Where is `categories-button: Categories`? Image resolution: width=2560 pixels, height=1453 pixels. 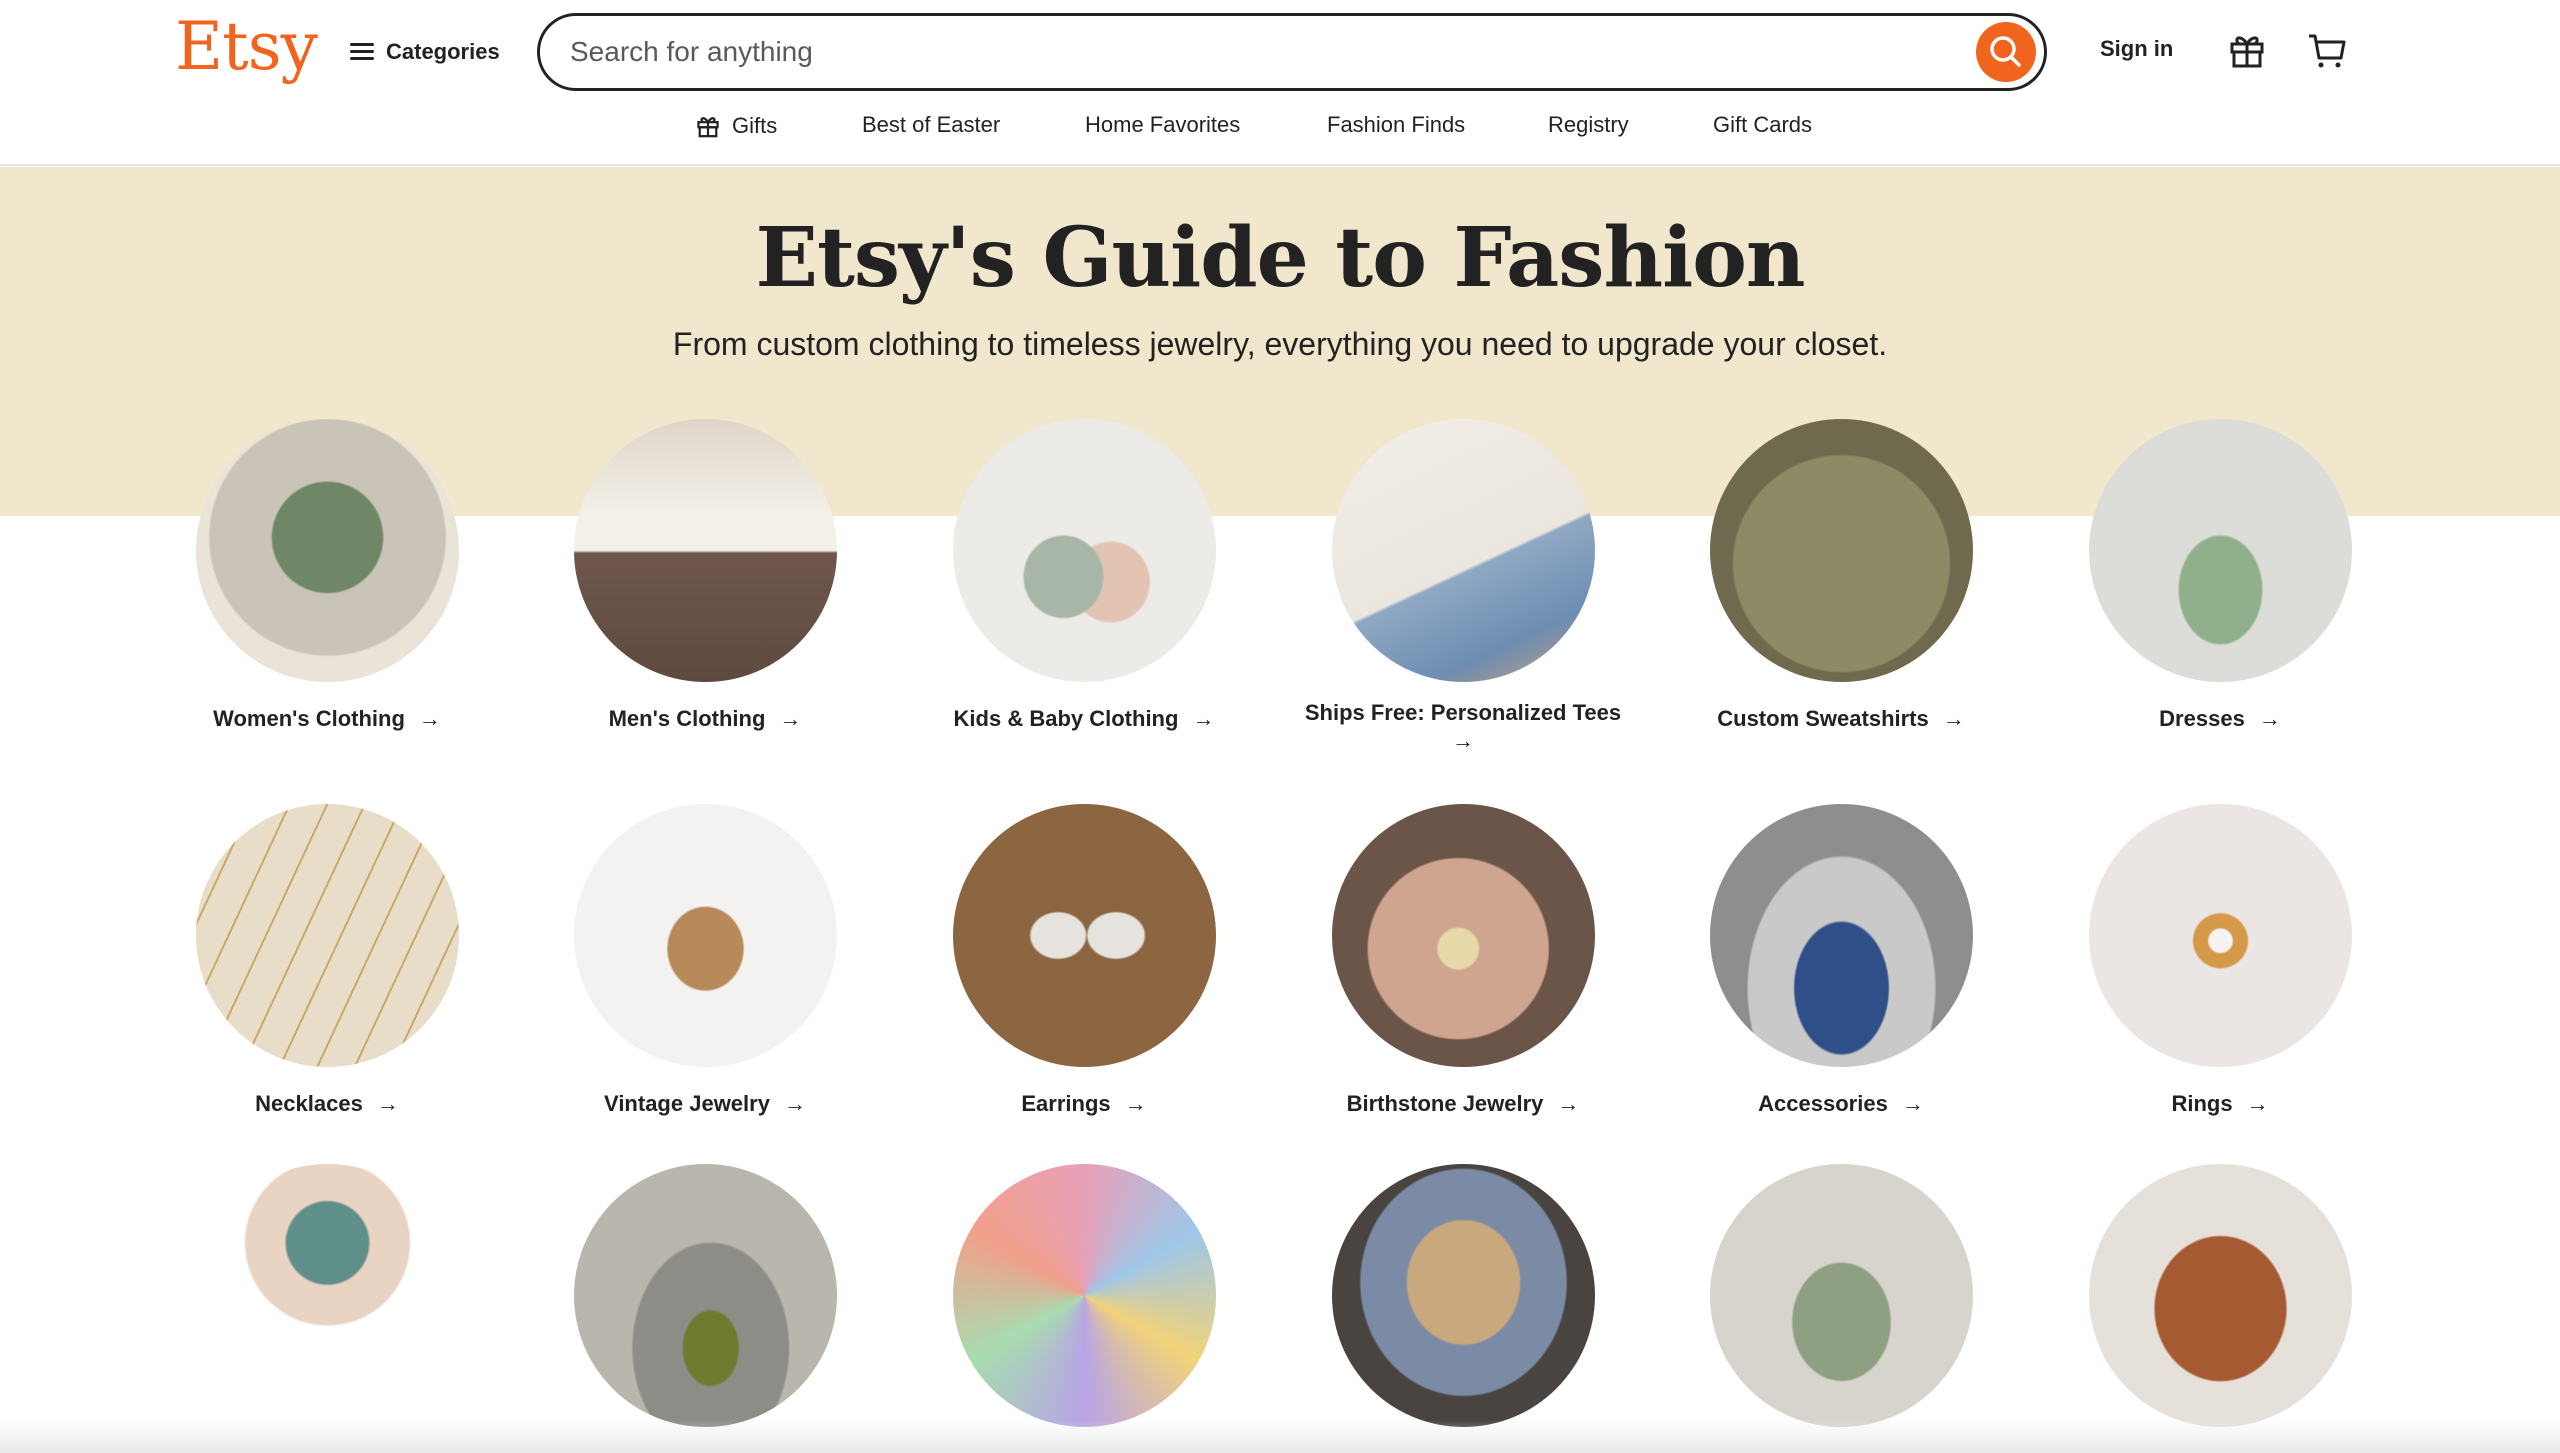
categories-button: Categories is located at coordinates (425, 52).